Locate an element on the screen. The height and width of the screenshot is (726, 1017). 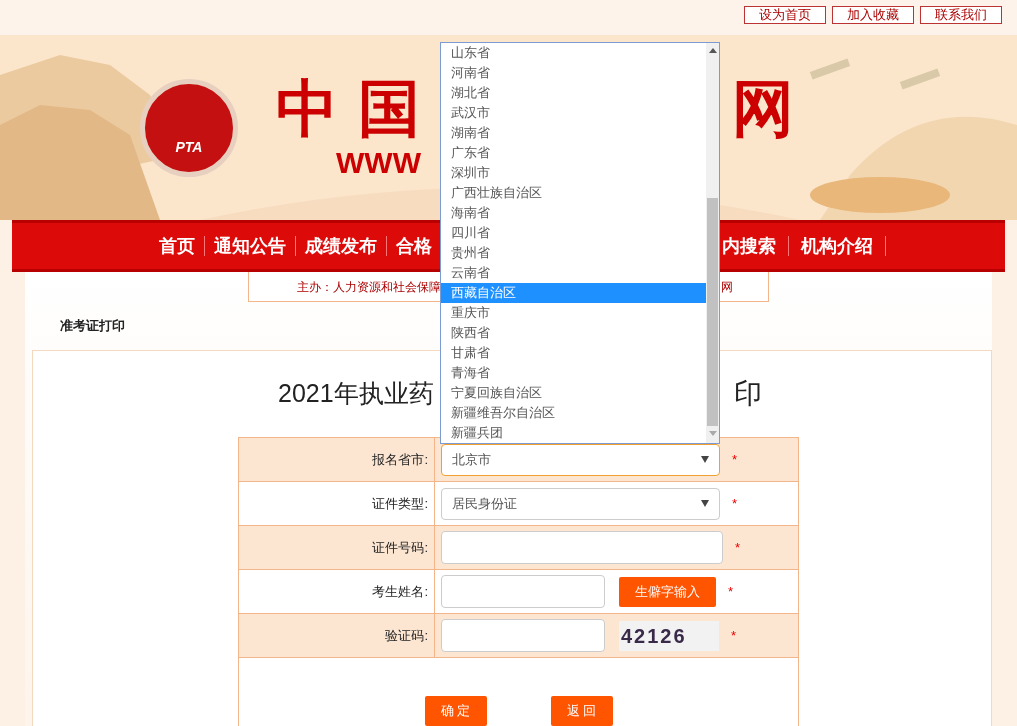
nav-link: 通知公告 is located at coordinates (250, 246).